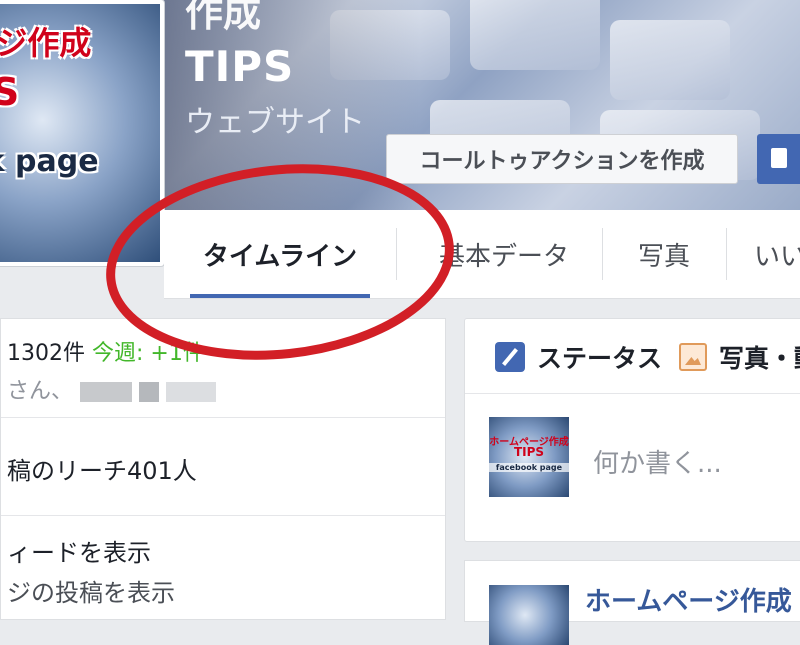  Describe the element at coordinates (759, 358) in the screenshot. I see `composer-tab-label: 写真・動` at that location.